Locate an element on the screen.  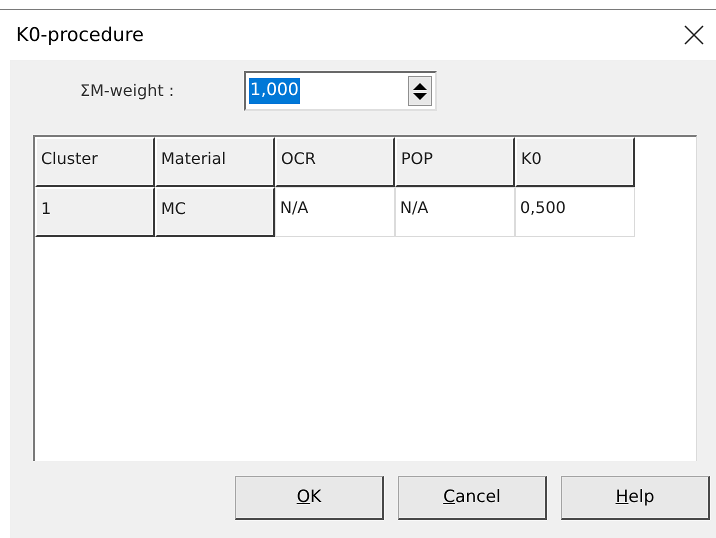
column-header: Cluster is located at coordinates (95, 162).